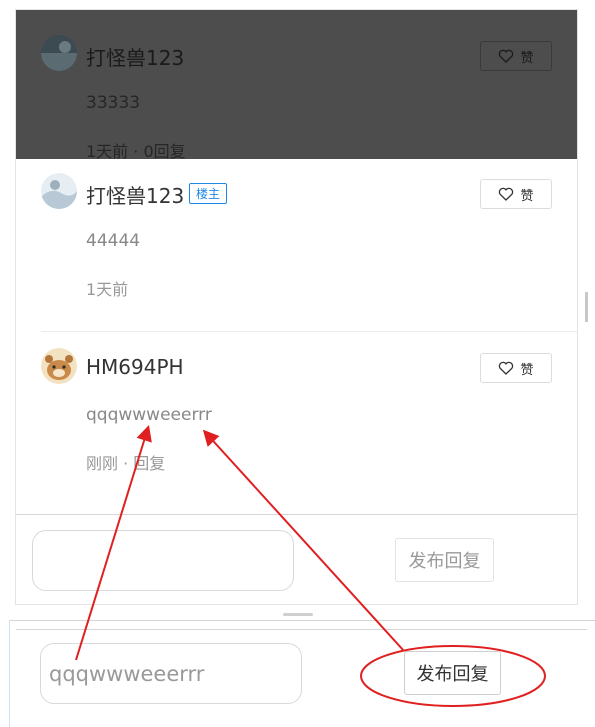  Describe the element at coordinates (298, 614) in the screenshot. I see `resize-handle` at that location.